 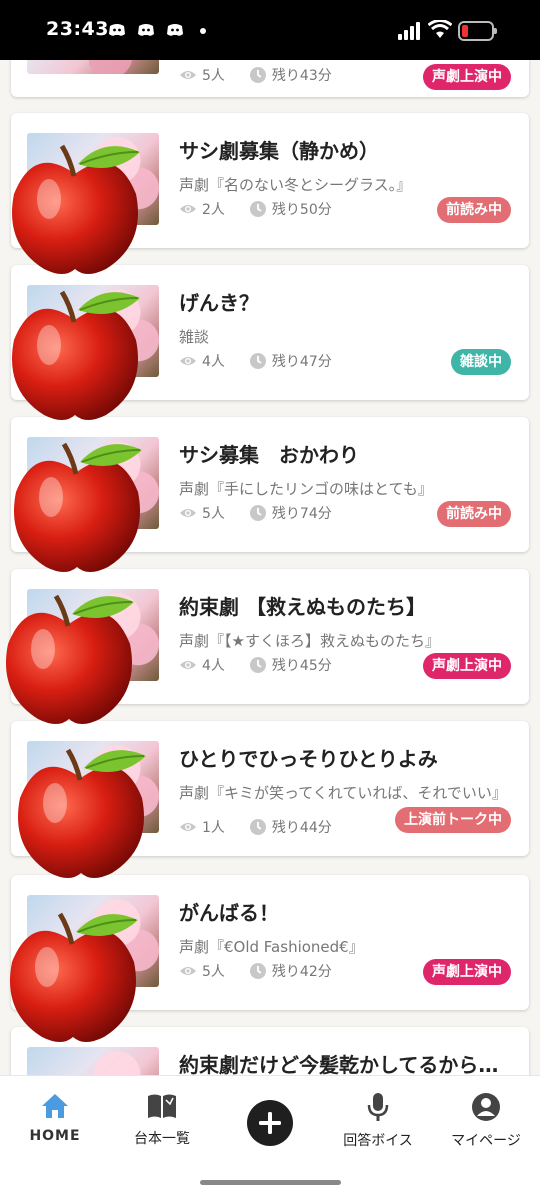 What do you see at coordinates (213, 210) in the screenshot?
I see `listener-count: 2人` at bounding box center [213, 210].